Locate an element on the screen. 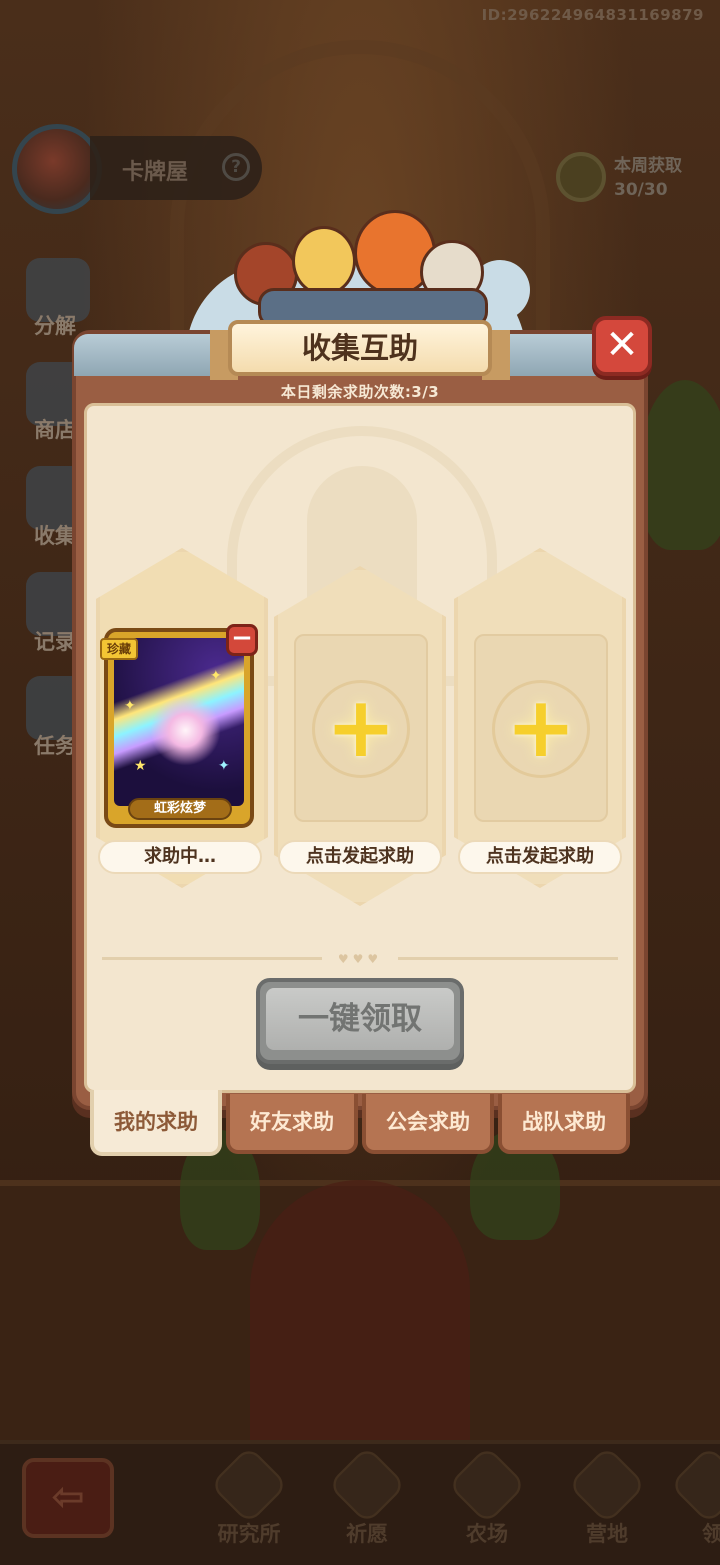 The width and height of the screenshot is (720, 1565). research-icon is located at coordinates (249, 1485).